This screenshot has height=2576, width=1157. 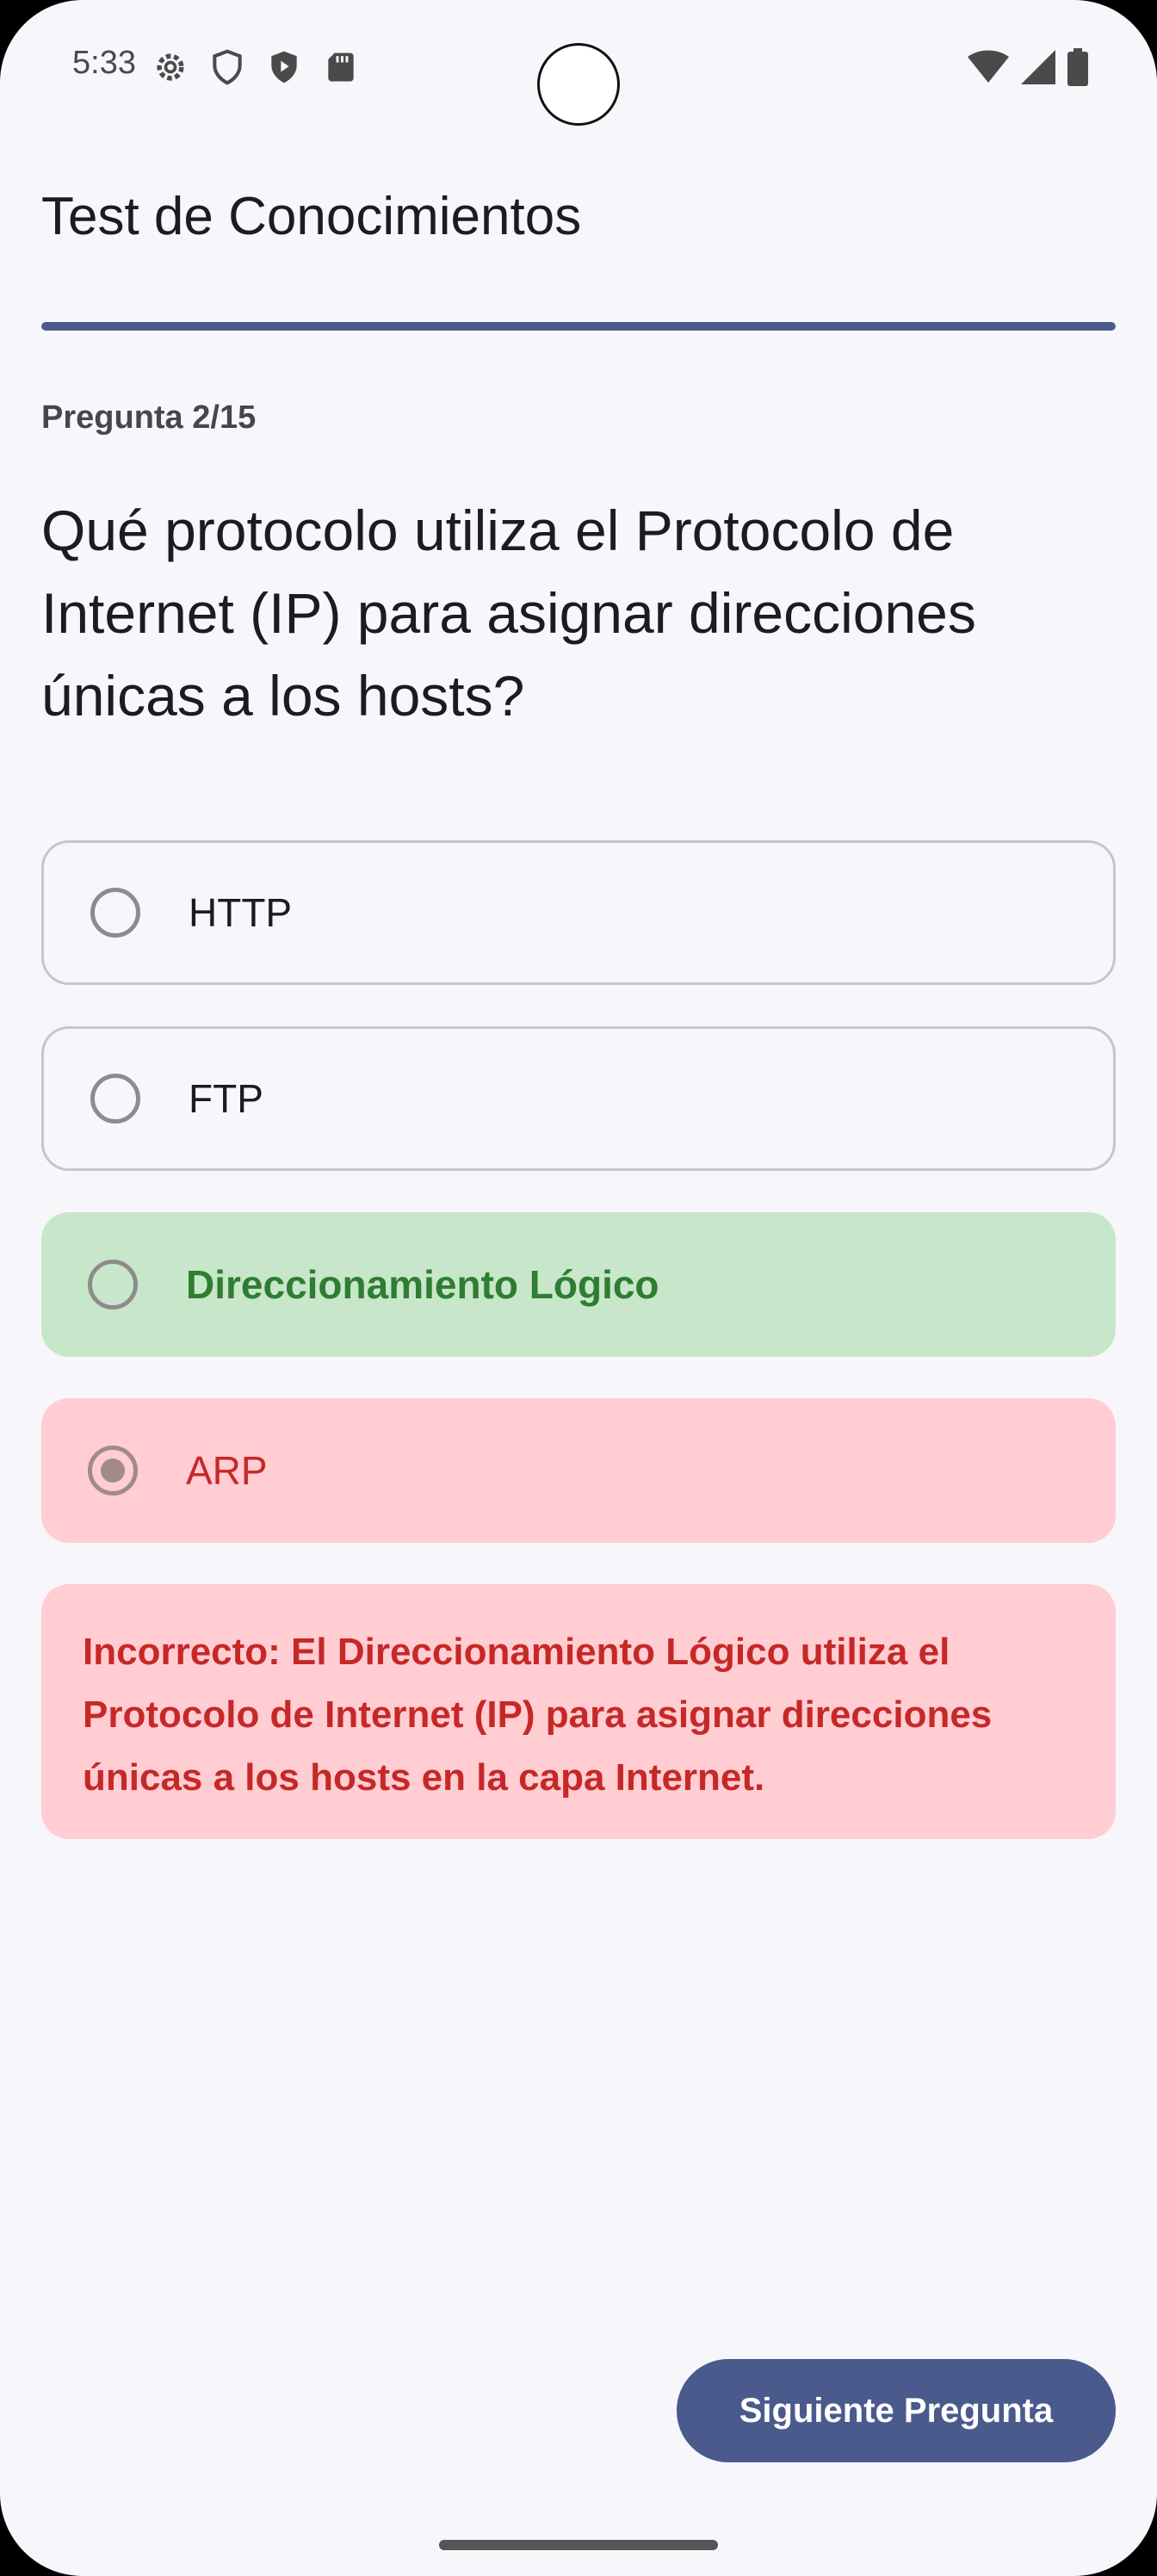 I want to click on option-label: HTTP, so click(x=241, y=913).